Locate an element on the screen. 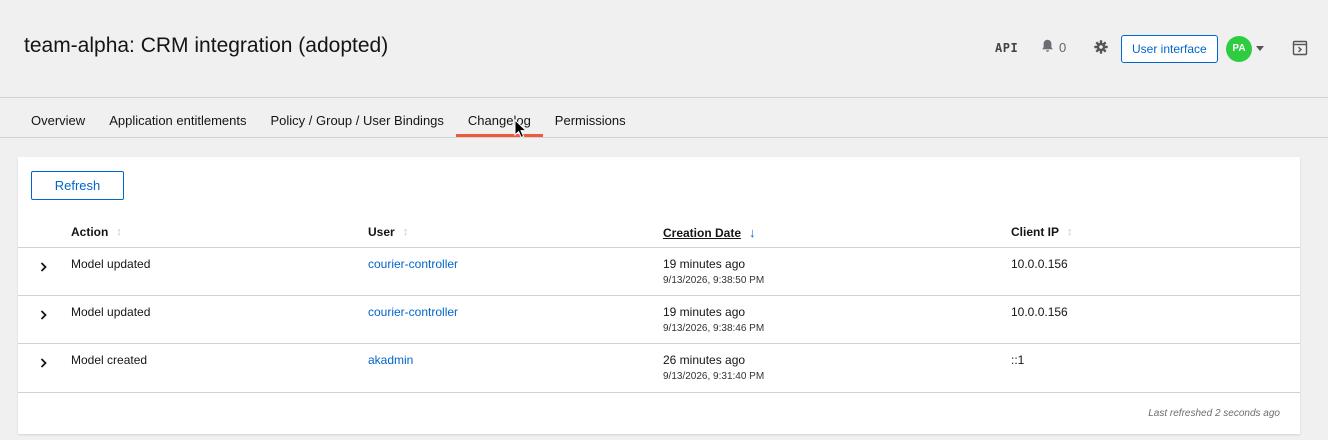  arrow-down-icon: ↓ is located at coordinates (752, 232).